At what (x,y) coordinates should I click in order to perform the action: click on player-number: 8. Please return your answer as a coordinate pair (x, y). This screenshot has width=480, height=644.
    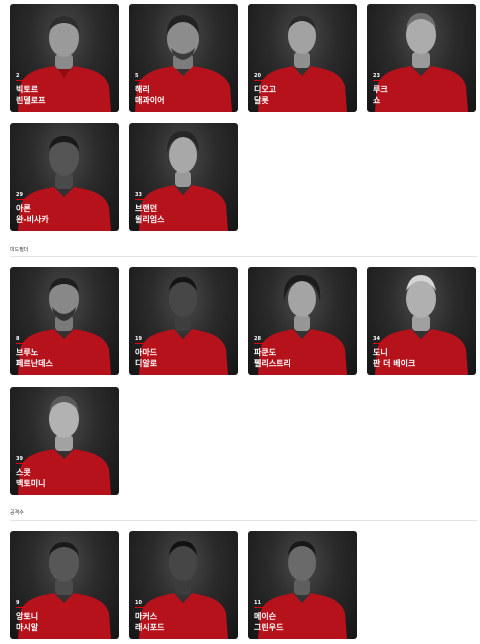
    Looking at the image, I should click on (18, 339).